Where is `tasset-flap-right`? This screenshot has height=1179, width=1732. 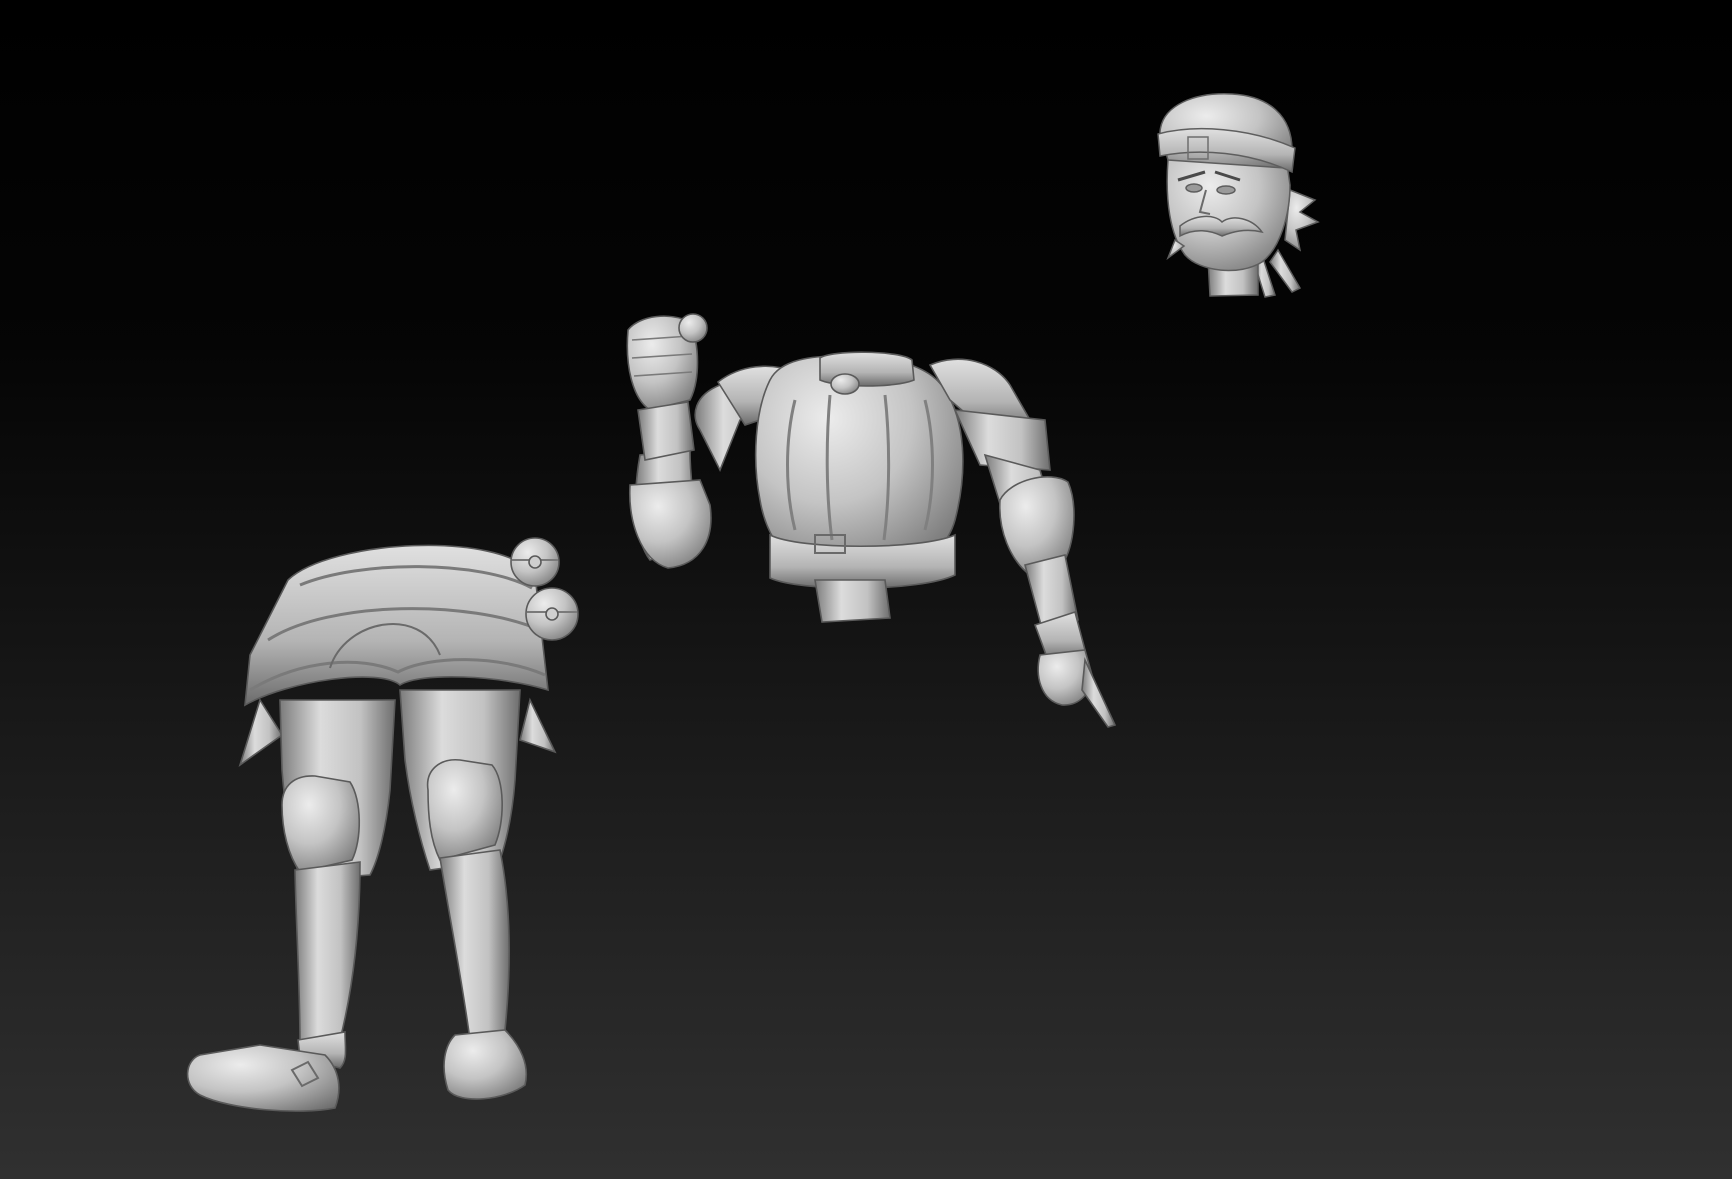 tasset-flap-right is located at coordinates (538, 725).